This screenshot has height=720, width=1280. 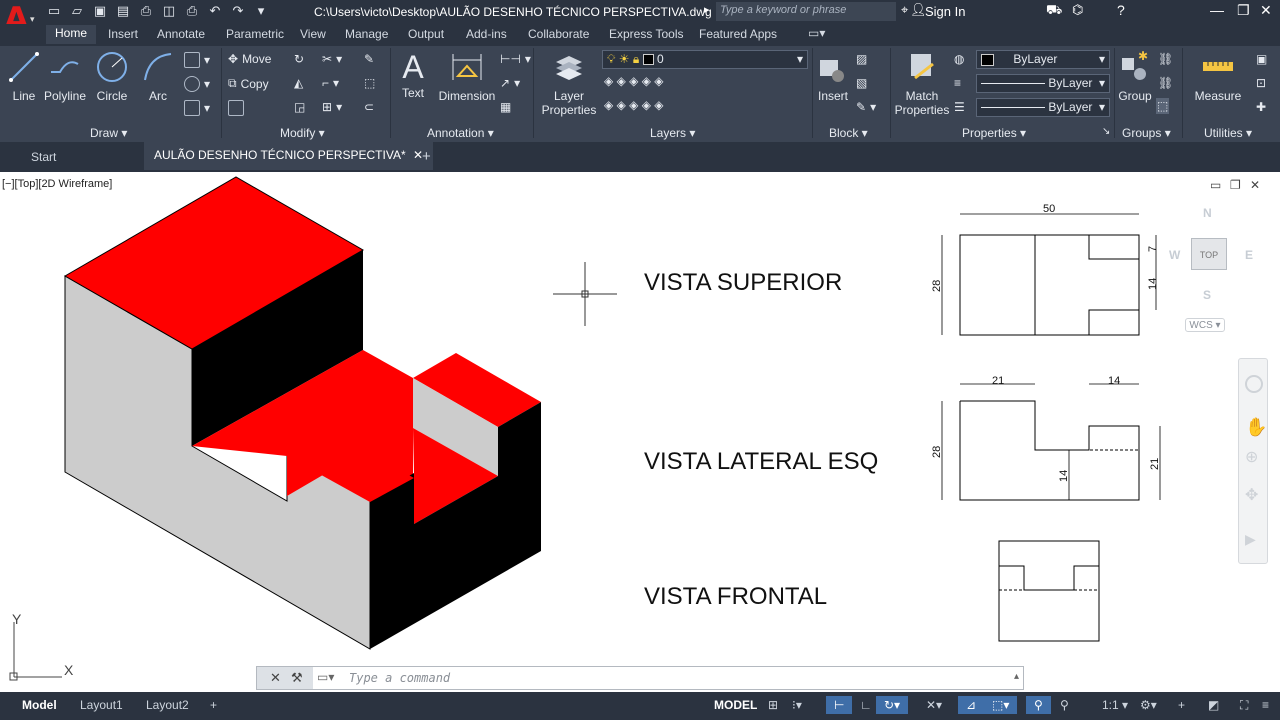 I want to click on close-icon: ✕, so click(x=1266, y=10).